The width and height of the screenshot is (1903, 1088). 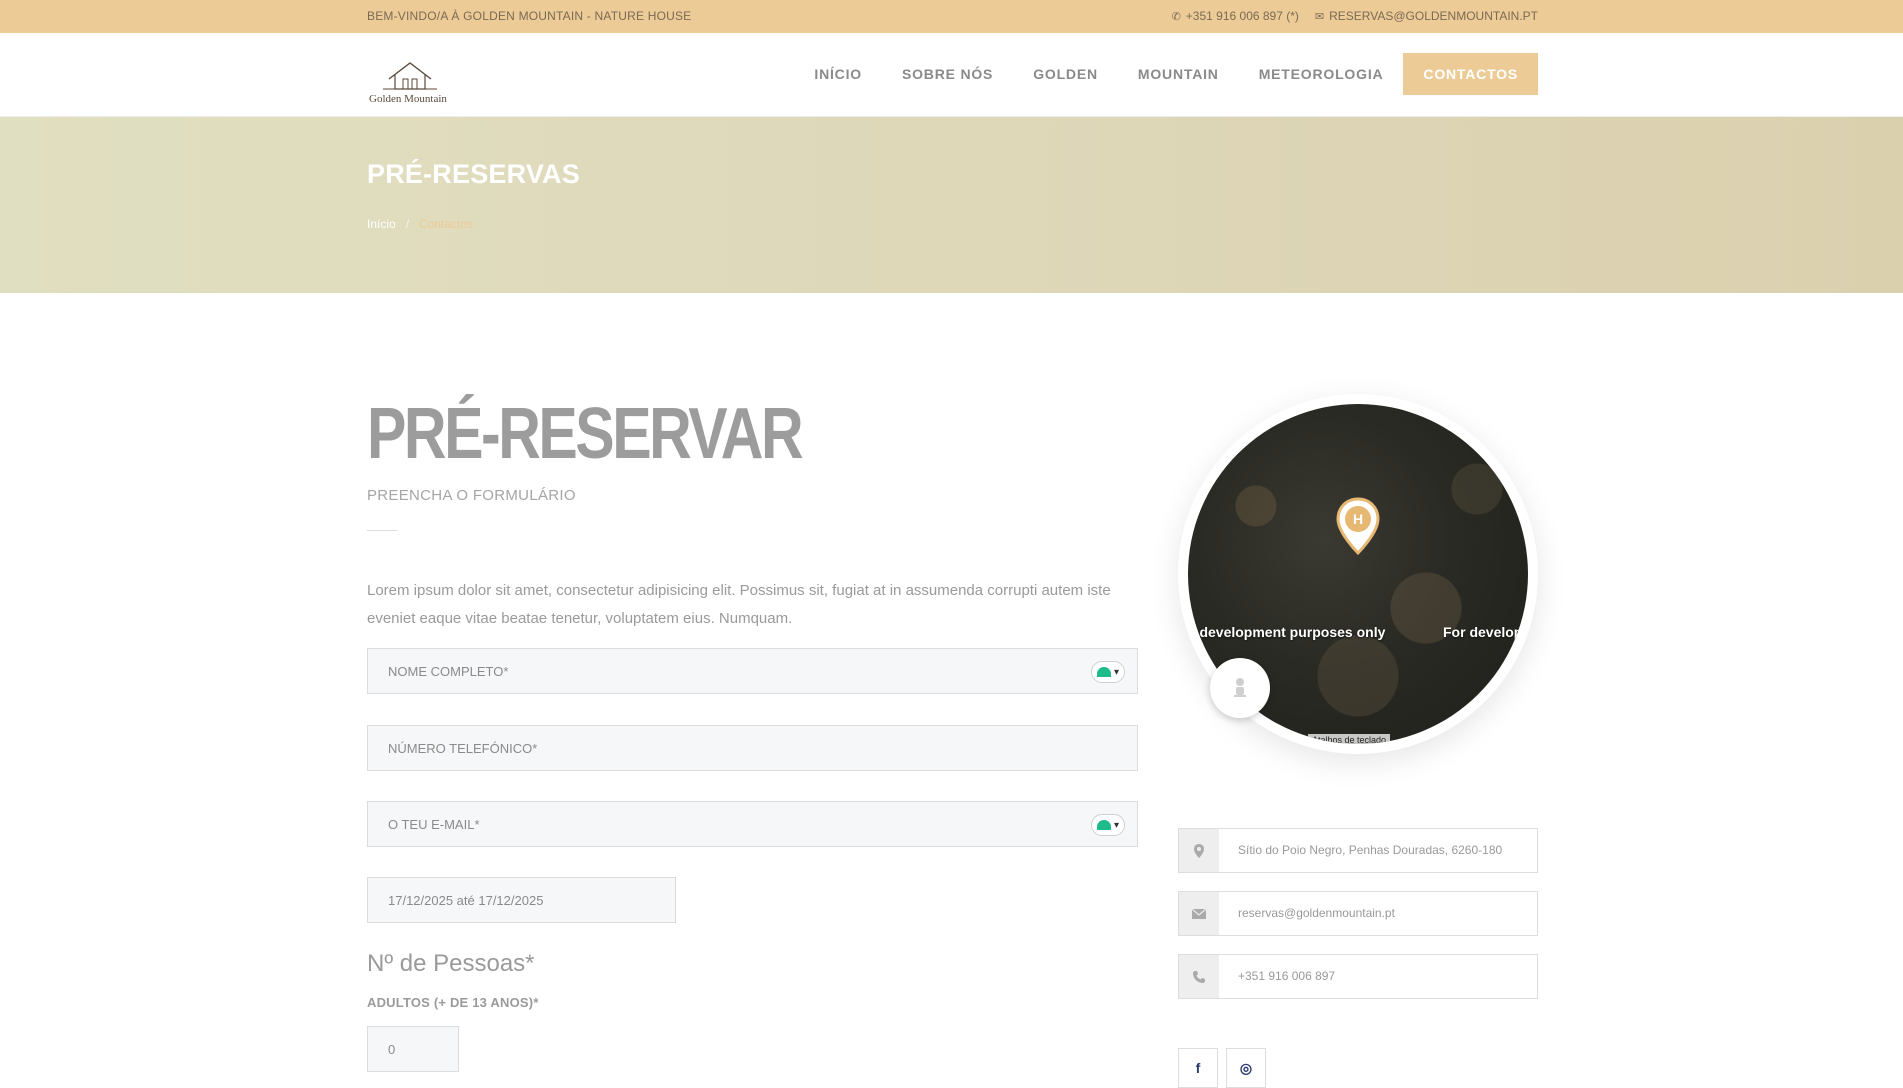 I want to click on name-field: ▾, so click(x=752, y=671).